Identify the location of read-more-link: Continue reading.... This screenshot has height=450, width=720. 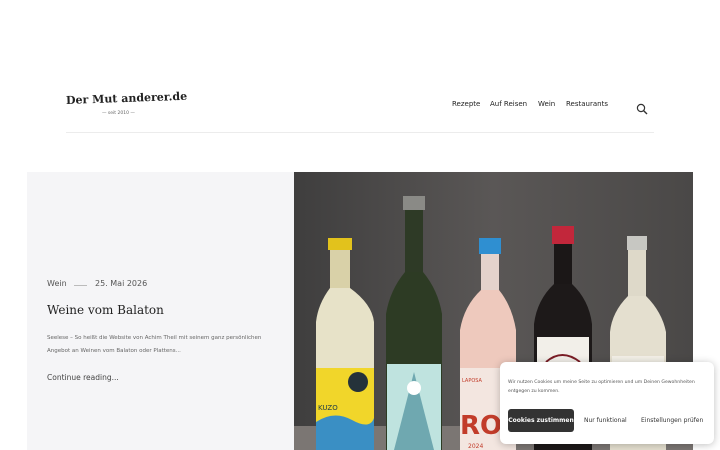
(83, 377).